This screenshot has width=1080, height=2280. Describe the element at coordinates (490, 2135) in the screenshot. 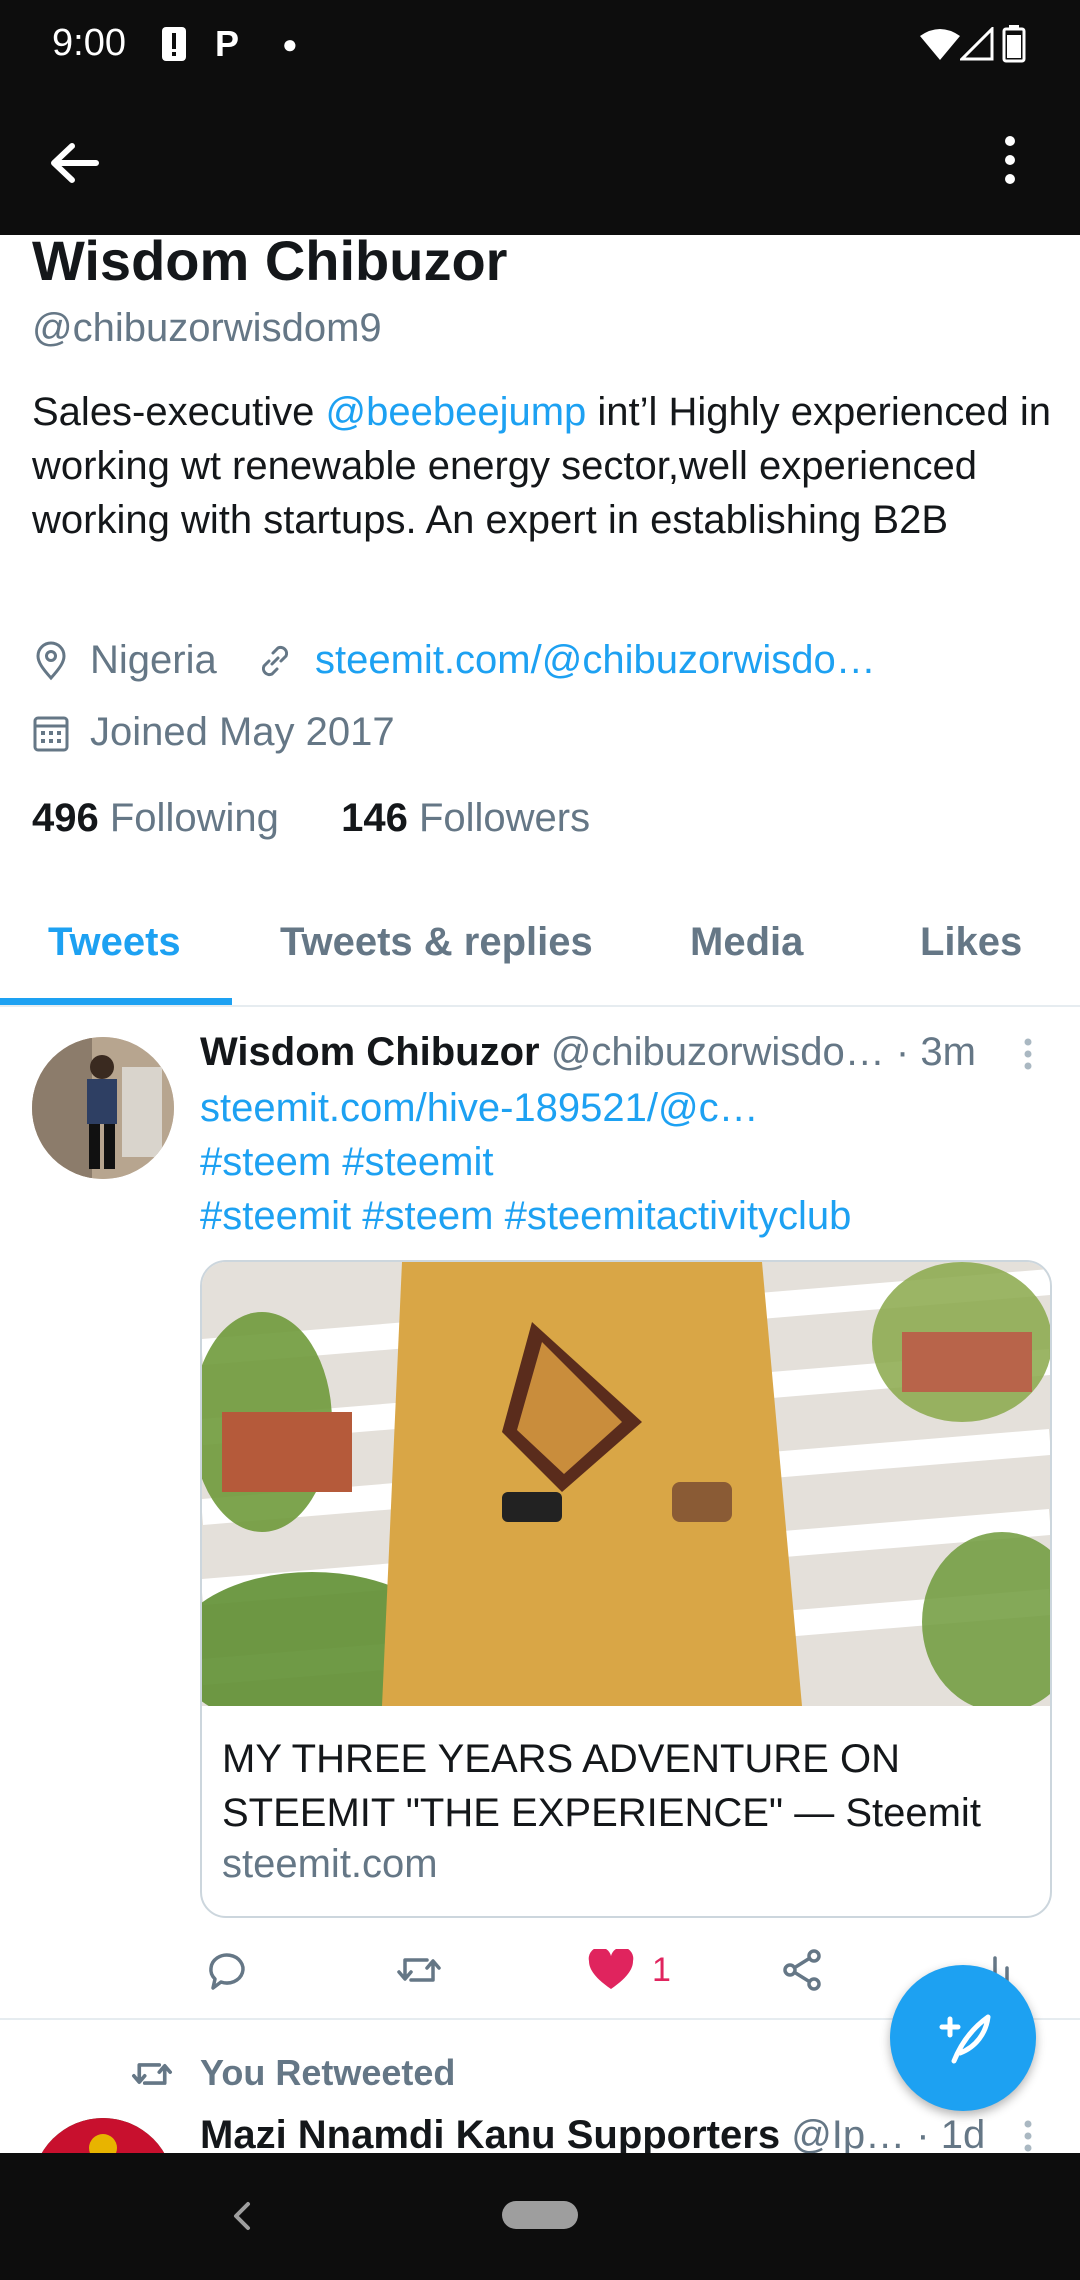

I see `retweet-author: Mazi Nnamdi Kanu Supporters` at that location.